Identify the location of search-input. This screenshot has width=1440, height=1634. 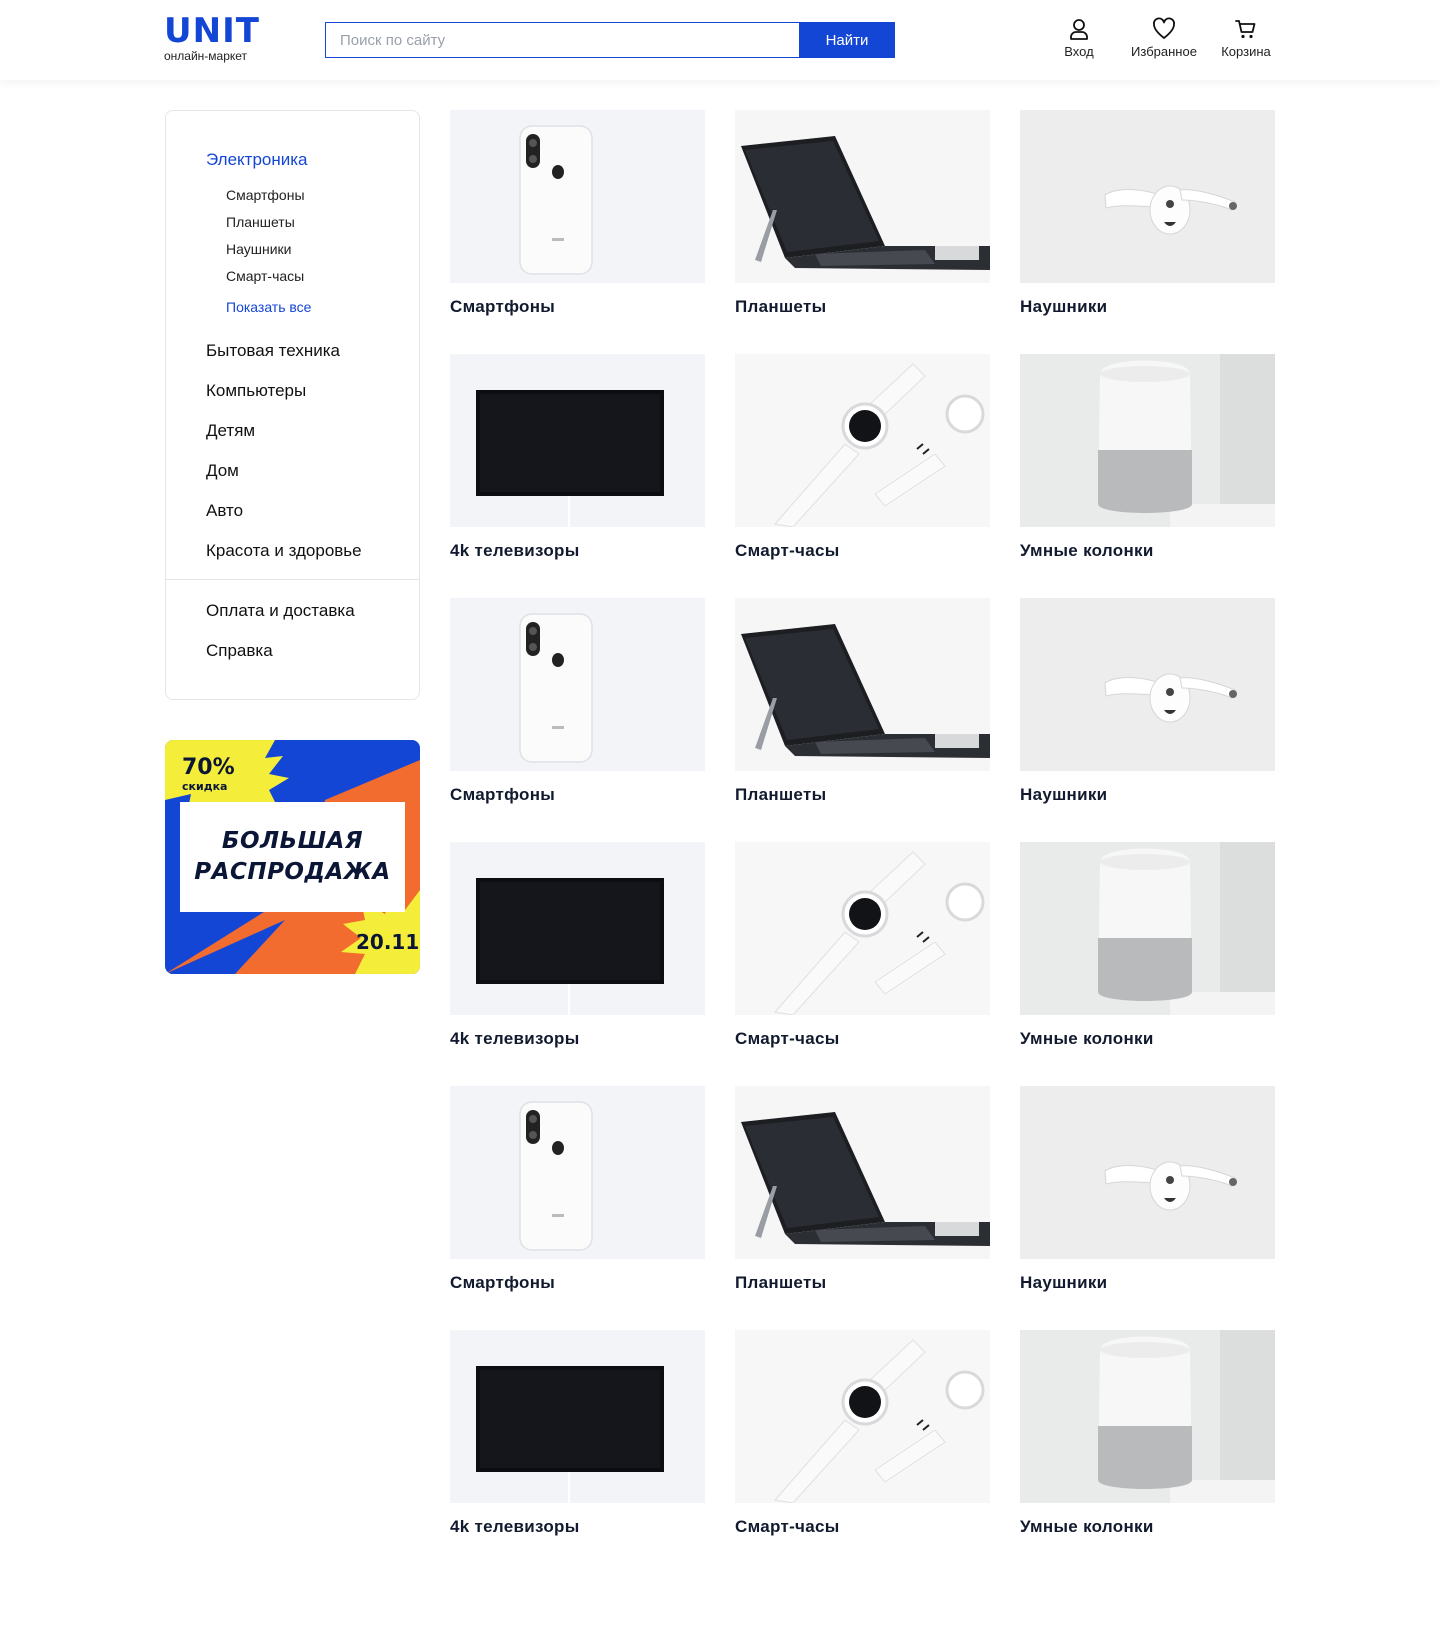
(562, 40).